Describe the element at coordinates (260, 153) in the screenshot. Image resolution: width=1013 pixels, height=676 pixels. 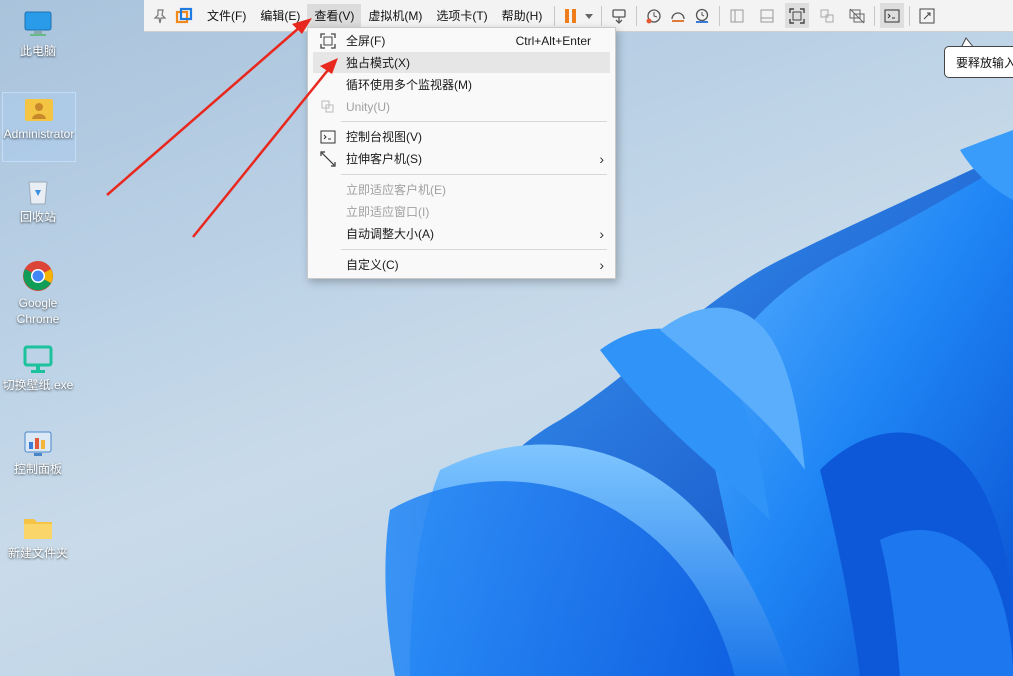
I see `annotation-arrow-to-exclusive-mode` at that location.